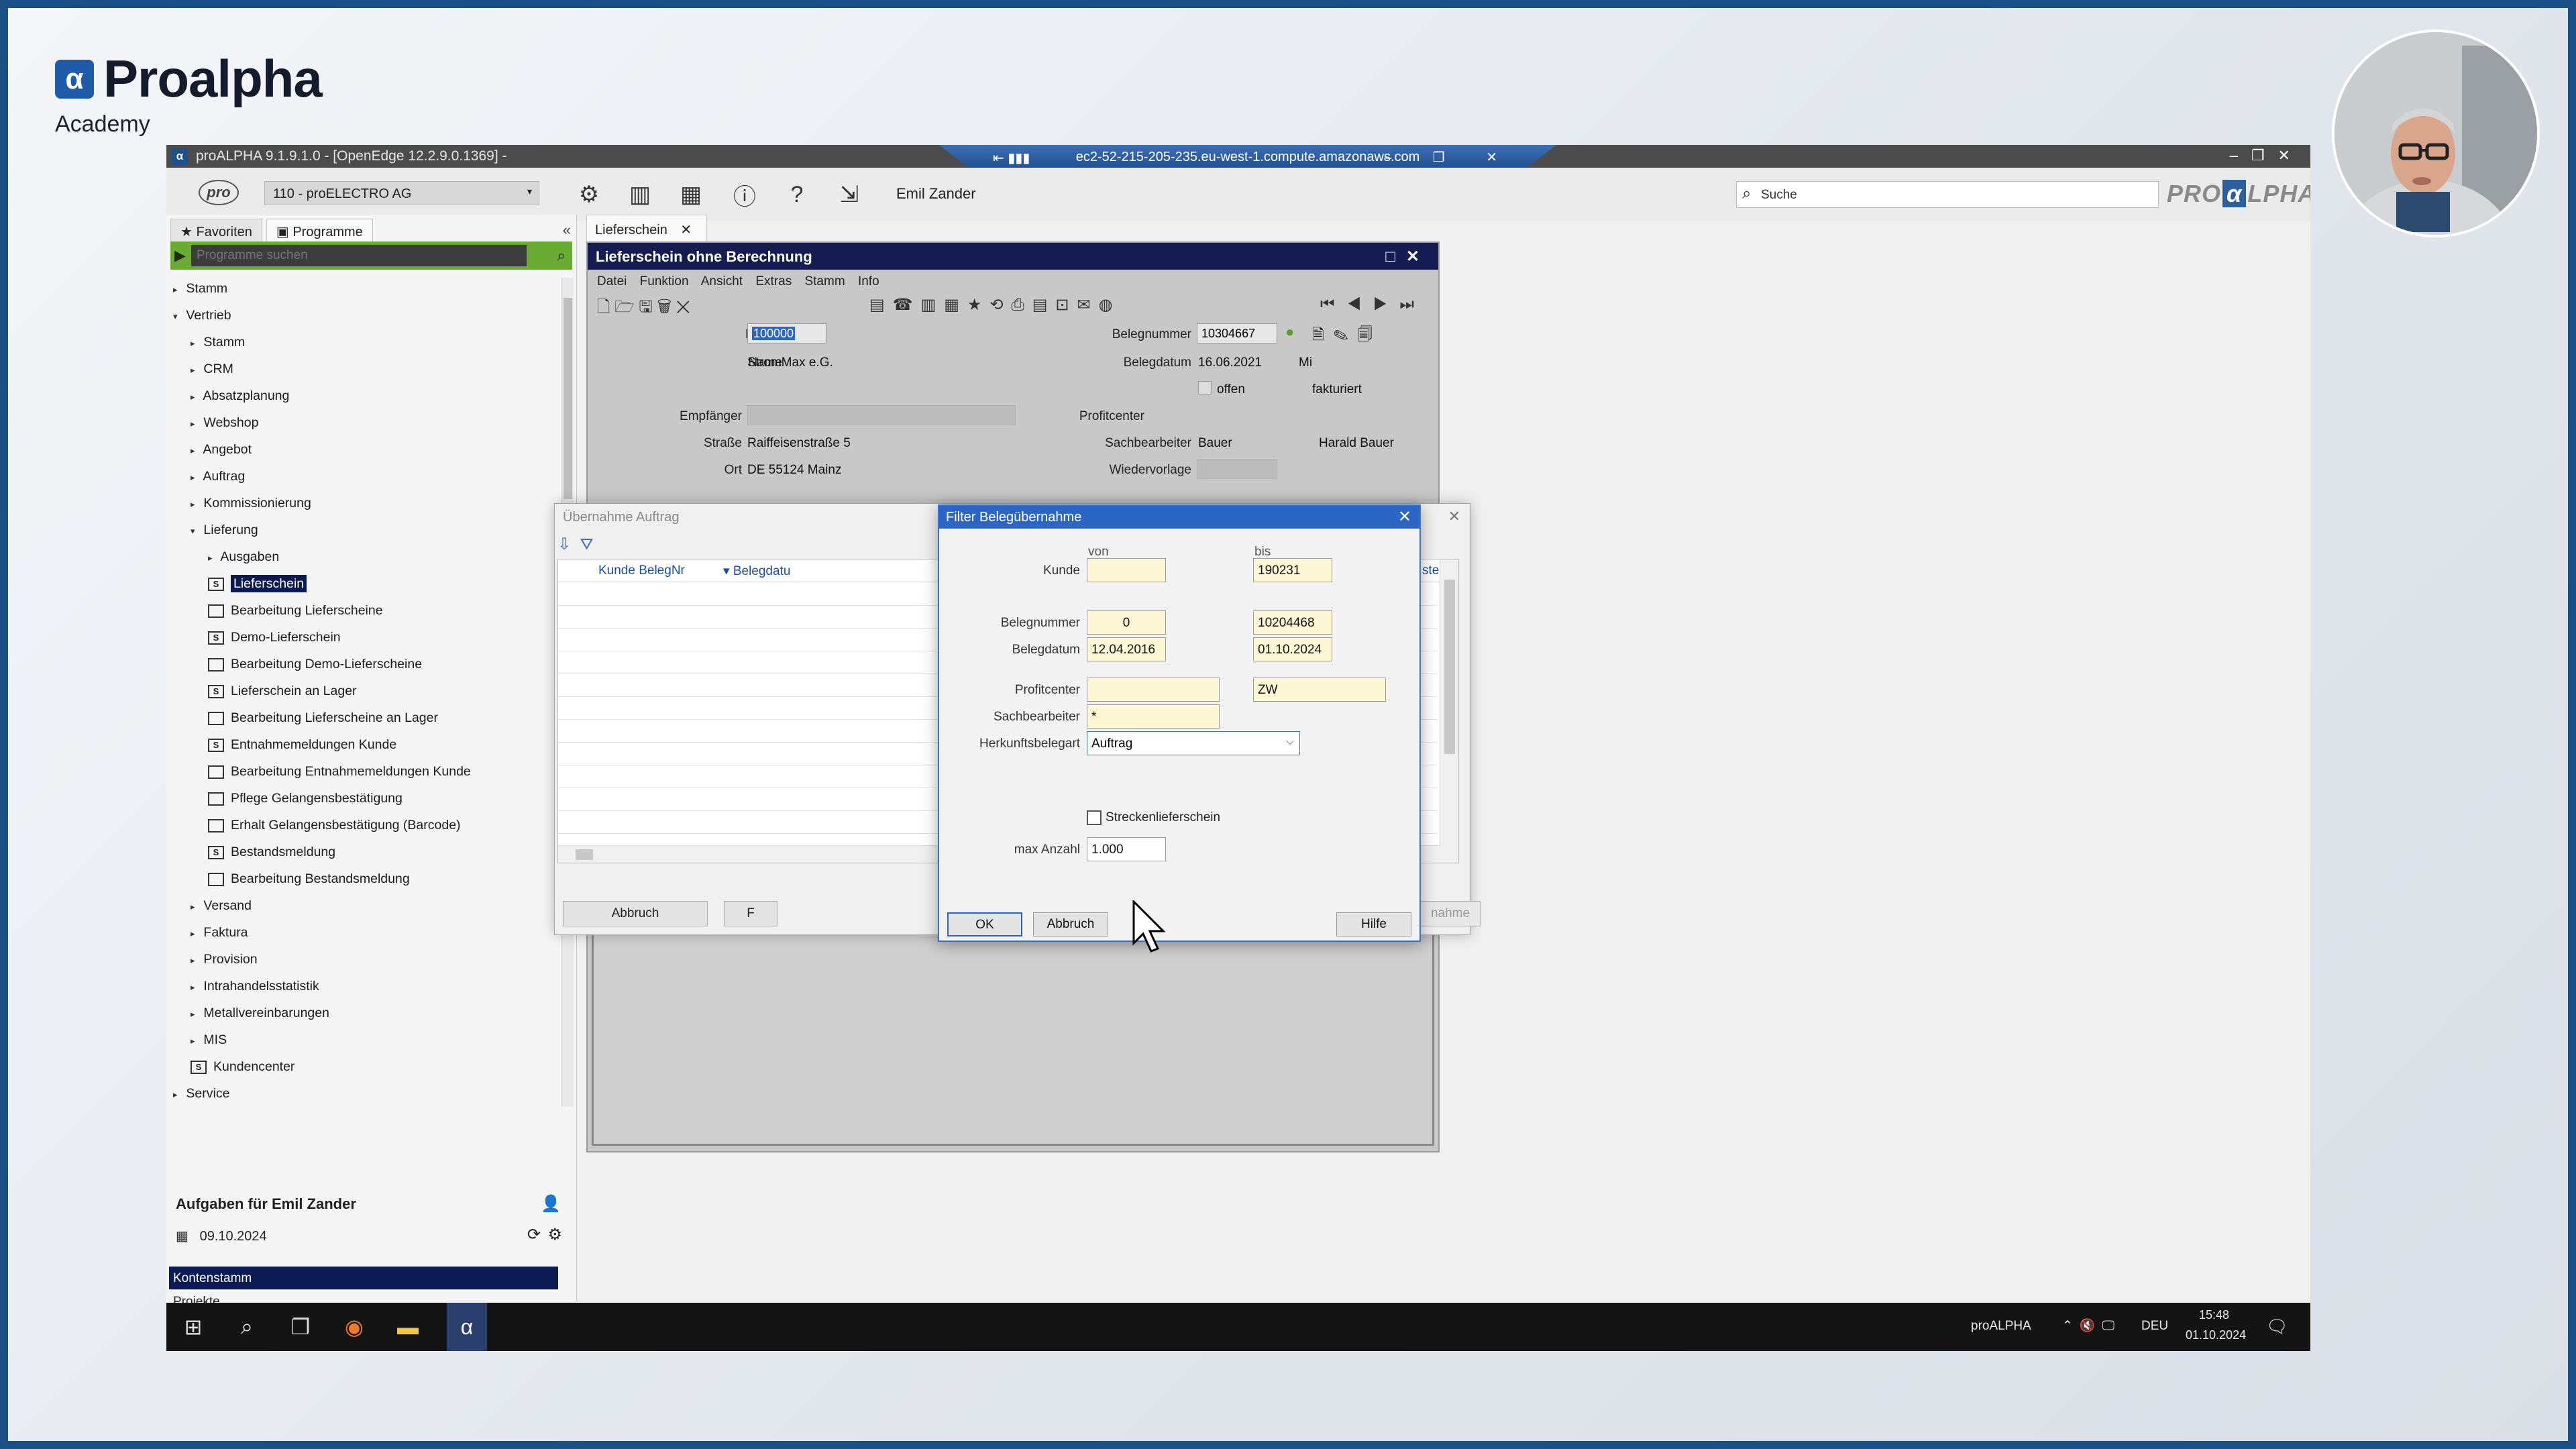 The height and width of the screenshot is (1449, 2576). Describe the element at coordinates (640, 194) in the screenshot. I see `layout-columns-icon: ▥` at that location.